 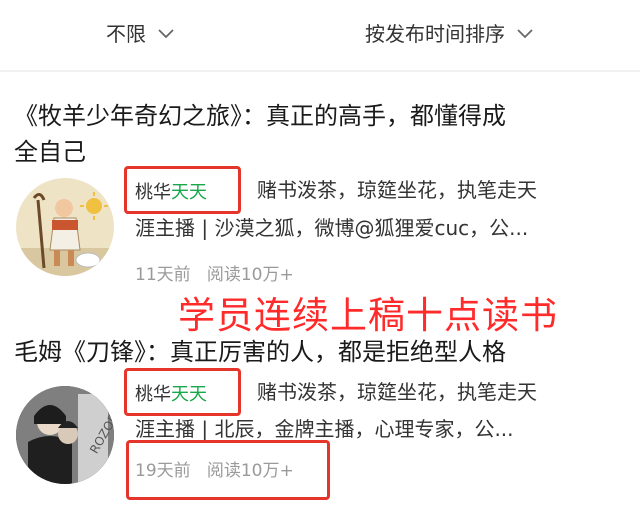 What do you see at coordinates (320, 34) in the screenshot?
I see `filter-bar: 不限 按发布时间排序` at bounding box center [320, 34].